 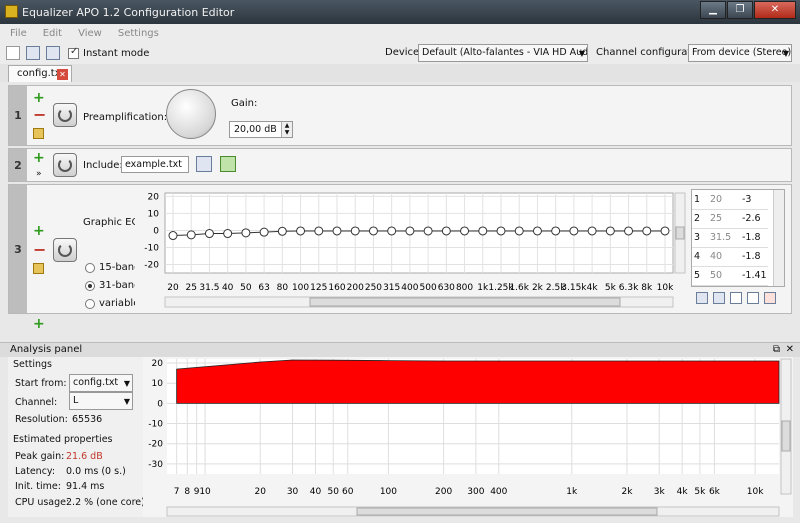 What do you see at coordinates (775, 10) in the screenshot?
I see `close-button: ✕` at bounding box center [775, 10].